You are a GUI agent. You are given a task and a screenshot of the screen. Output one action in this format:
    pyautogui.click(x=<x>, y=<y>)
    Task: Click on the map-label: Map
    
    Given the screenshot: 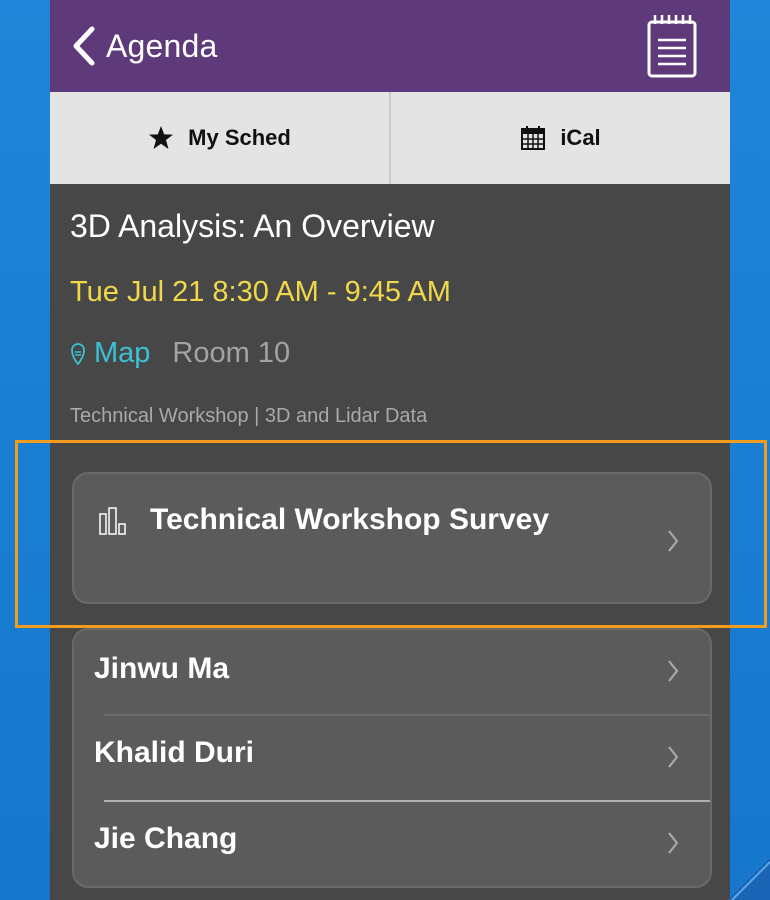 What is the action you would take?
    pyautogui.click(x=122, y=353)
    